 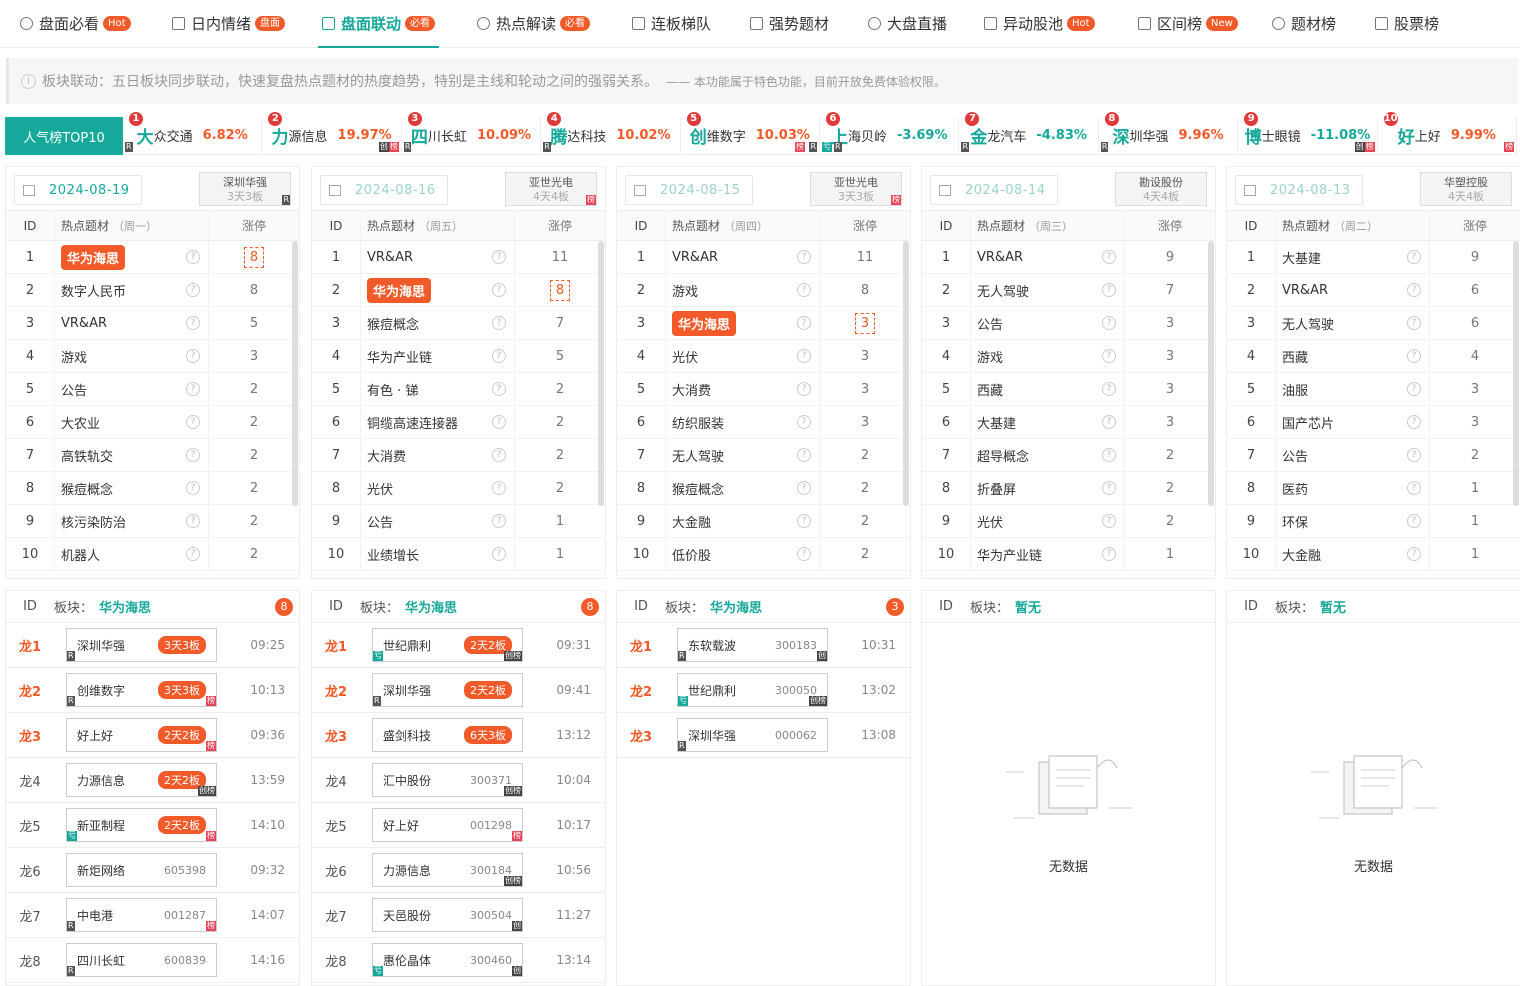 What do you see at coordinates (412, 422) in the screenshot?
I see `topic-name: 铜缆高速连接器` at bounding box center [412, 422].